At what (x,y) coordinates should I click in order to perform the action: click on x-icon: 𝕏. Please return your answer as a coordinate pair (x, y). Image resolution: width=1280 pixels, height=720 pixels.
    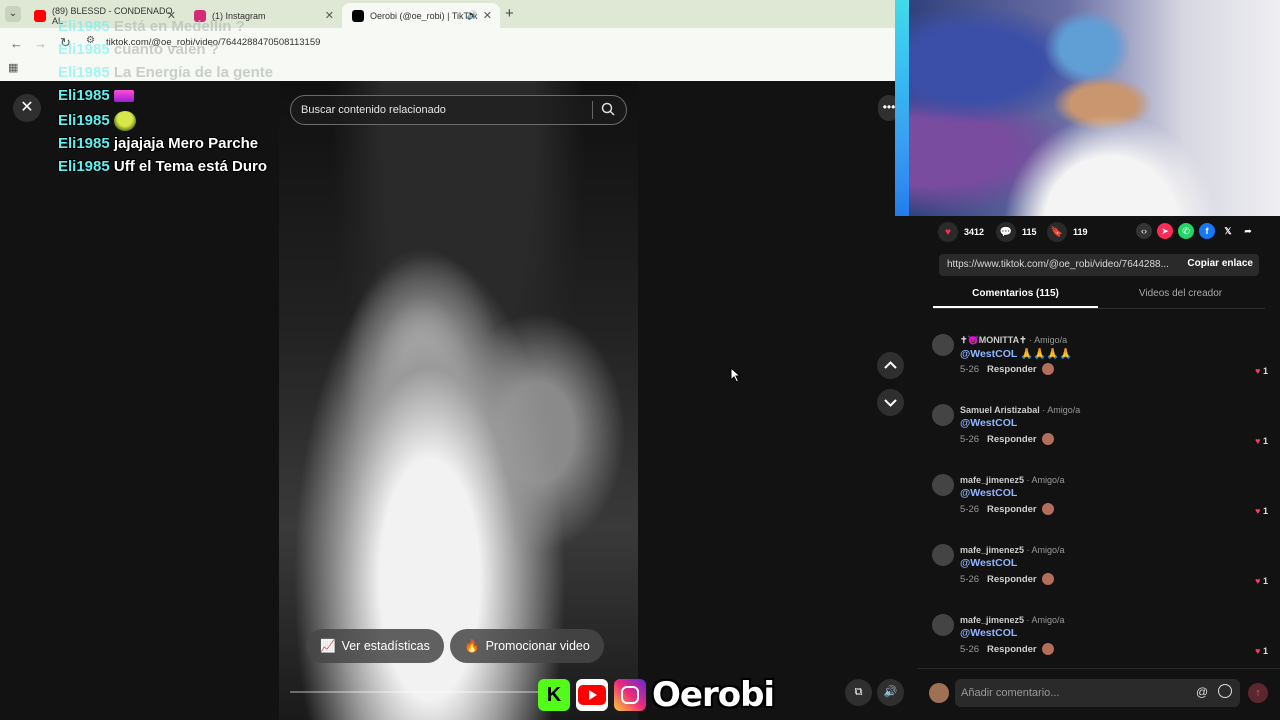
    Looking at the image, I should click on (1228, 231).